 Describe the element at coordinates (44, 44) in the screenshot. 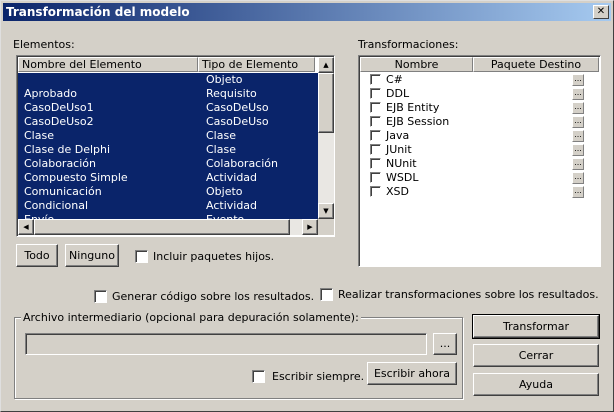

I see `elements-label: Elementos:` at that location.